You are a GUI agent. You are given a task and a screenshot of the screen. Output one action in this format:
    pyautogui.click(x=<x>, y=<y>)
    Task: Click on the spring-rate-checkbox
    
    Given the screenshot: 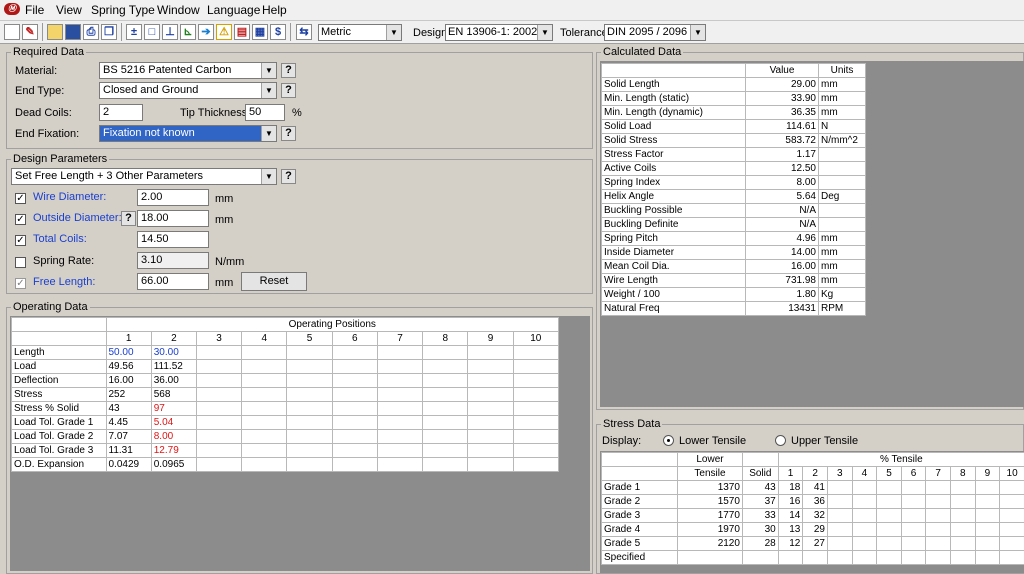 What is the action you would take?
    pyautogui.click(x=20, y=262)
    